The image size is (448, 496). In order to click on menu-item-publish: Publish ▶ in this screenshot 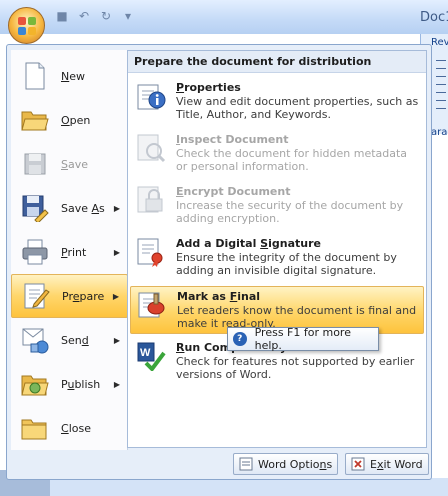, I will do `click(69, 384)`.